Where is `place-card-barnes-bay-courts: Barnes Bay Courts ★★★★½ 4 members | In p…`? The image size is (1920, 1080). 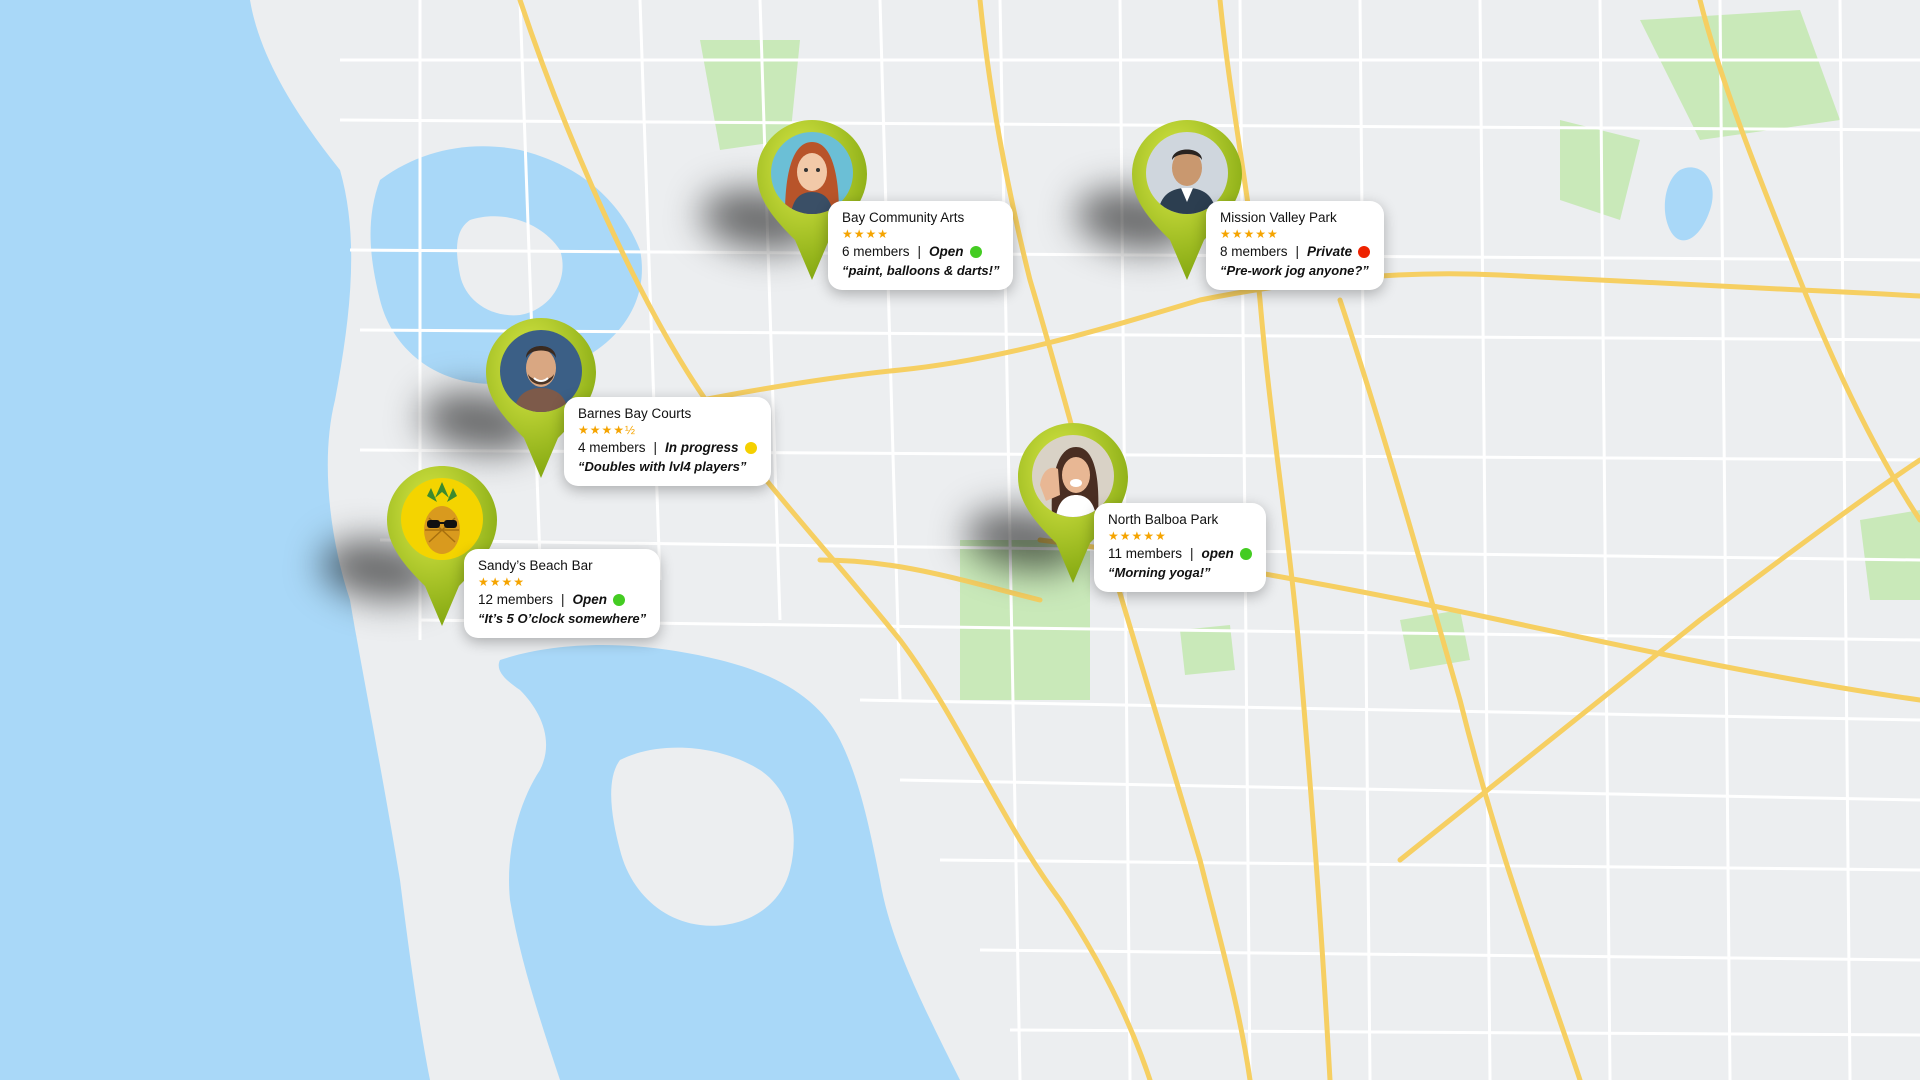
place-card-barnes-bay-courts: Barnes Bay Courts ★★★★½ 4 members | In p… is located at coordinates (667, 441).